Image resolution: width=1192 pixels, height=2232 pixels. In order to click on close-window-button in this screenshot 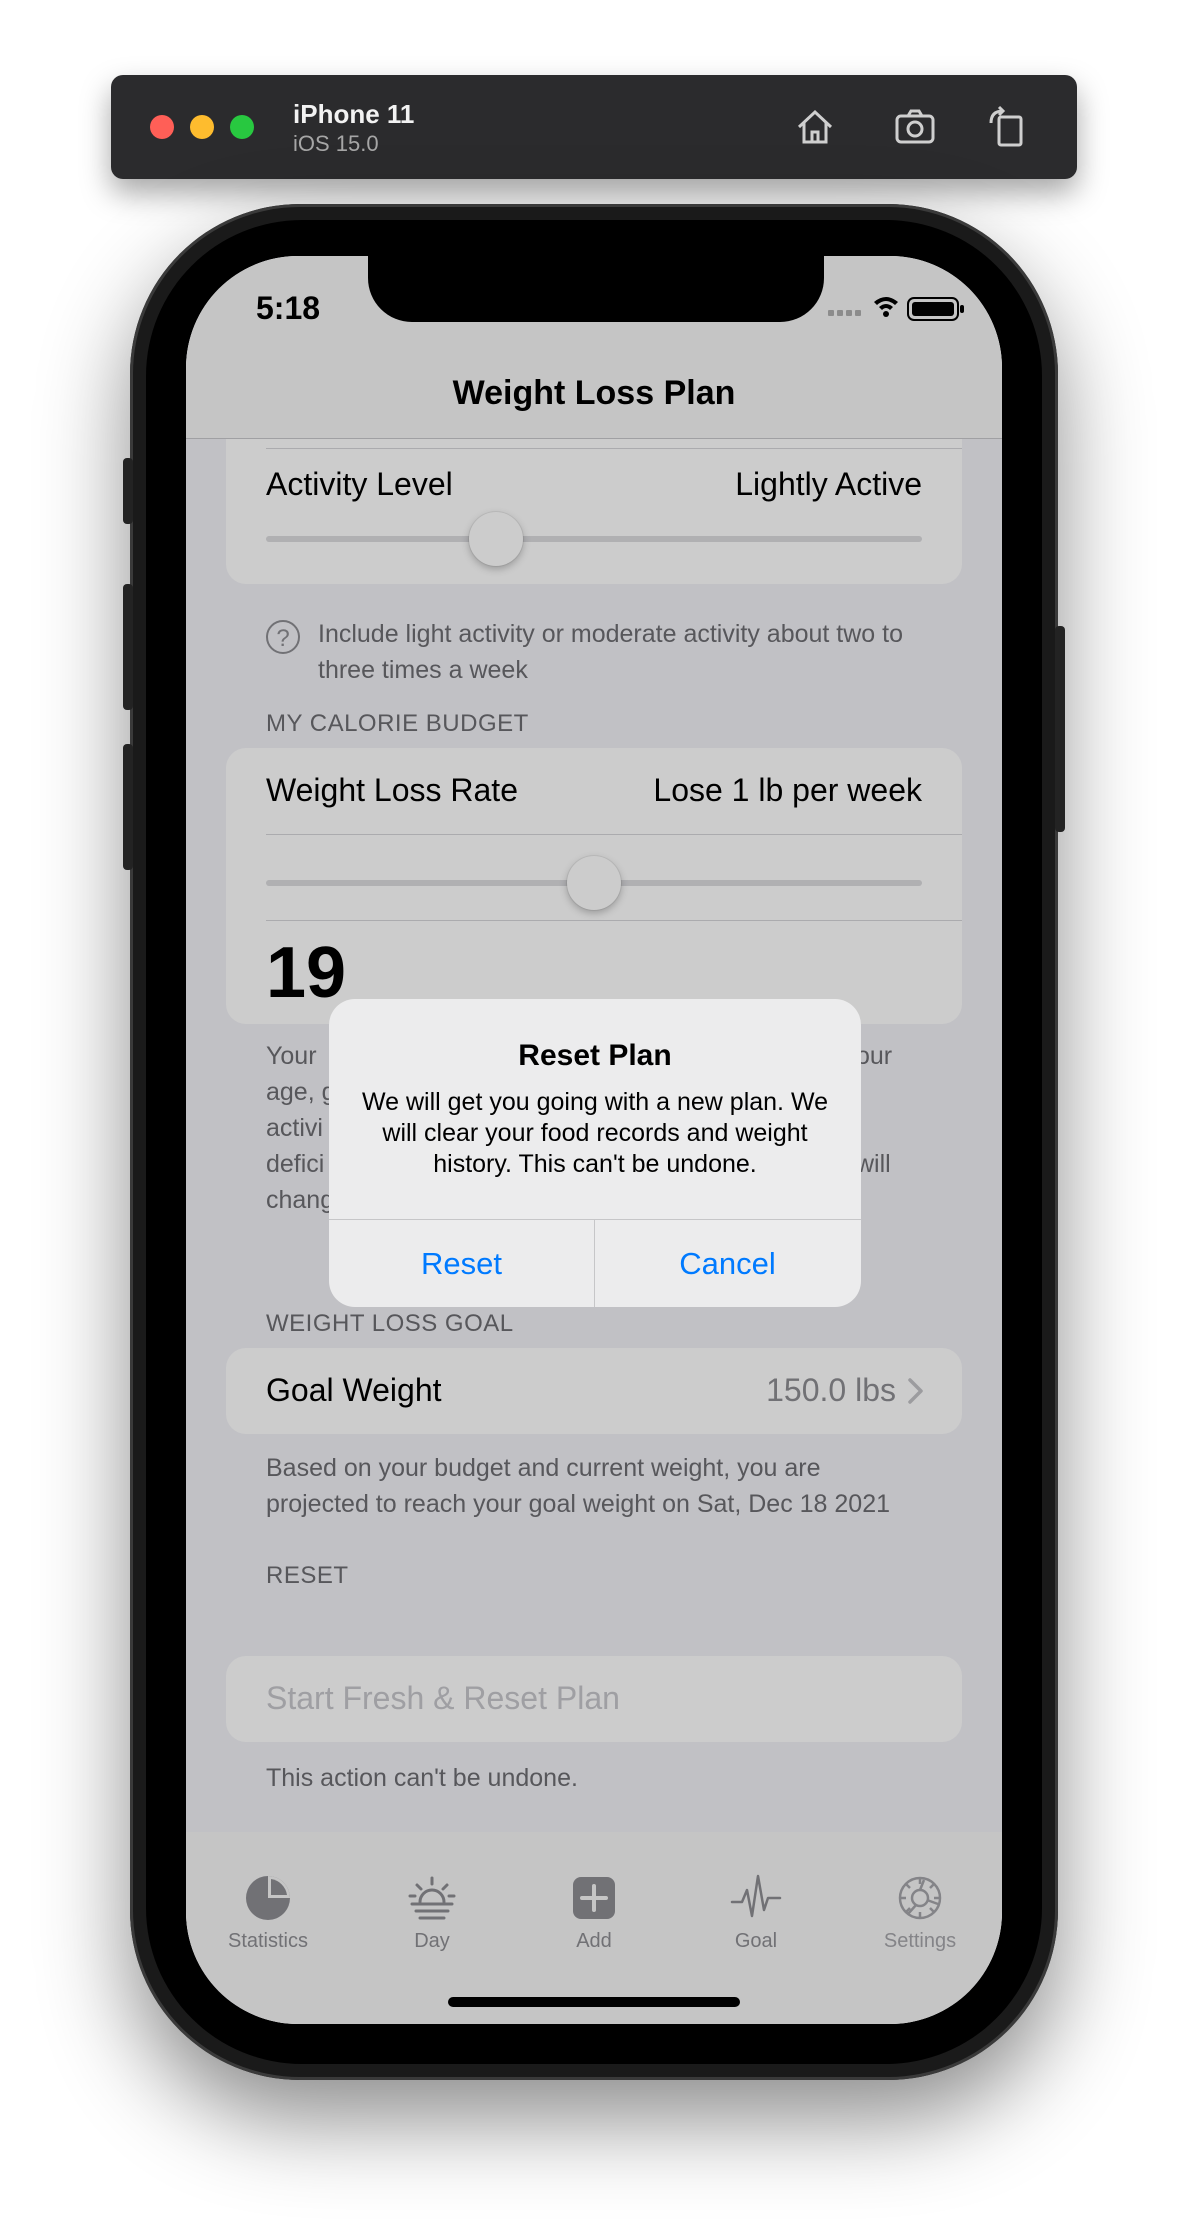, I will do `click(162, 127)`.